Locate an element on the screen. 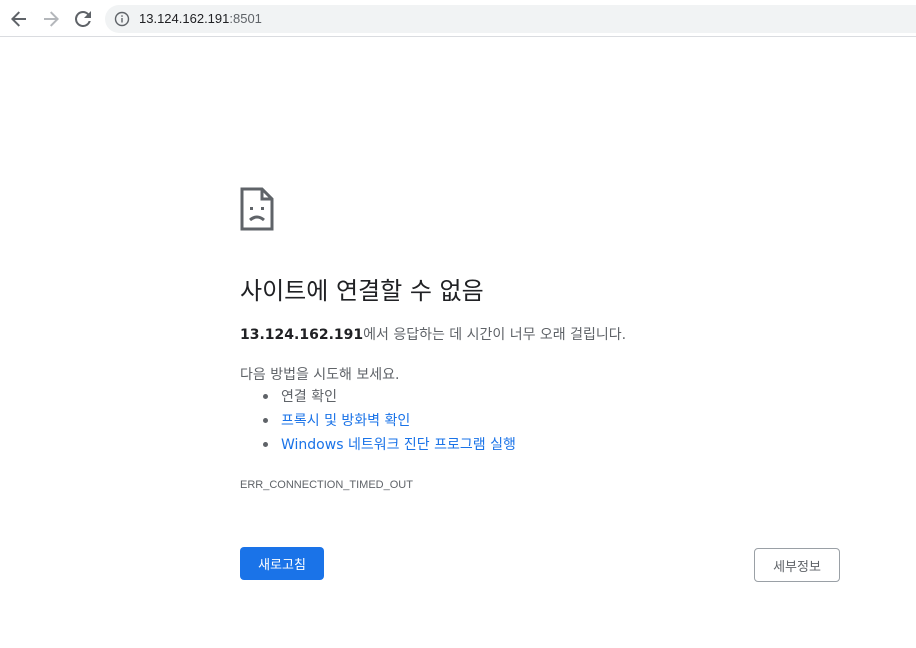 This screenshot has width=916, height=648. back-button is located at coordinates (19, 19).